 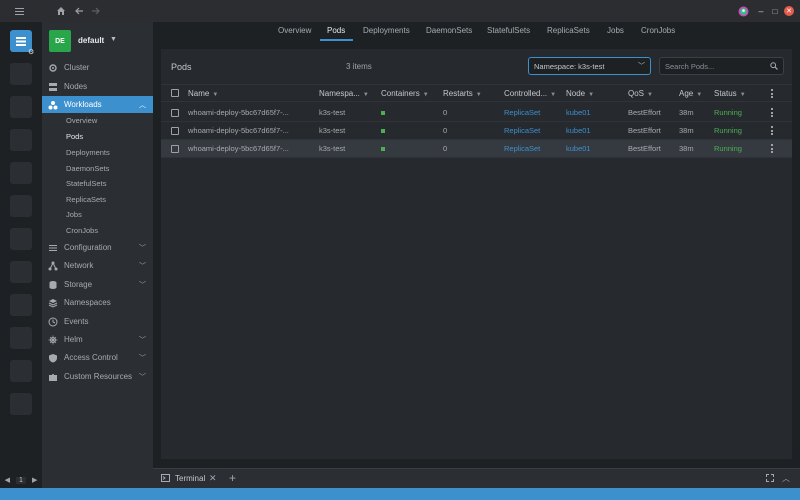 I want to click on sidebar-subitem-daemonsets: DaemonSets, so click(x=87, y=168).